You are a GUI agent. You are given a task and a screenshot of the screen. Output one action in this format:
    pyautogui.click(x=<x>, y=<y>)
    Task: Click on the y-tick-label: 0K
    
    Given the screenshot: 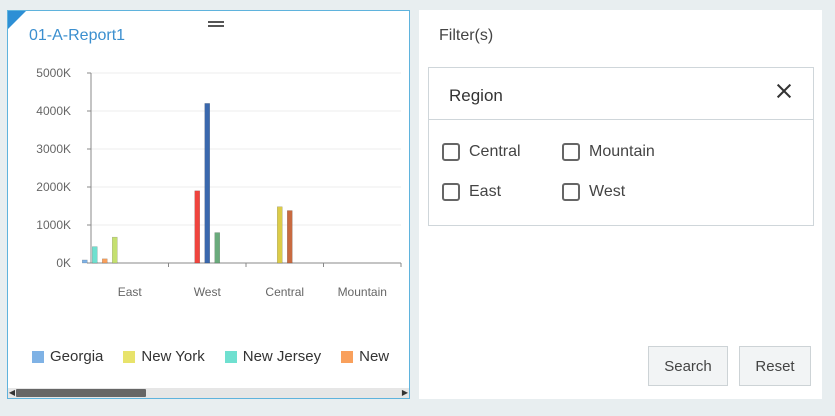 What is the action you would take?
    pyautogui.click(x=63, y=263)
    